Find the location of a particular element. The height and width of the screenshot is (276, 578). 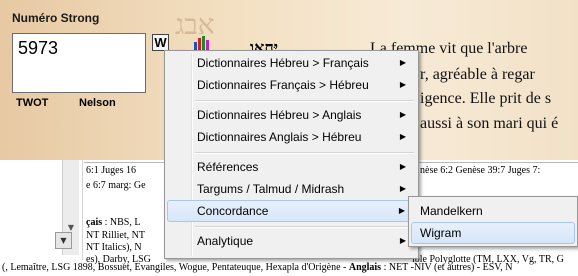

menu-item-label: Targums / Talmud / Midrash is located at coordinates (271, 189).